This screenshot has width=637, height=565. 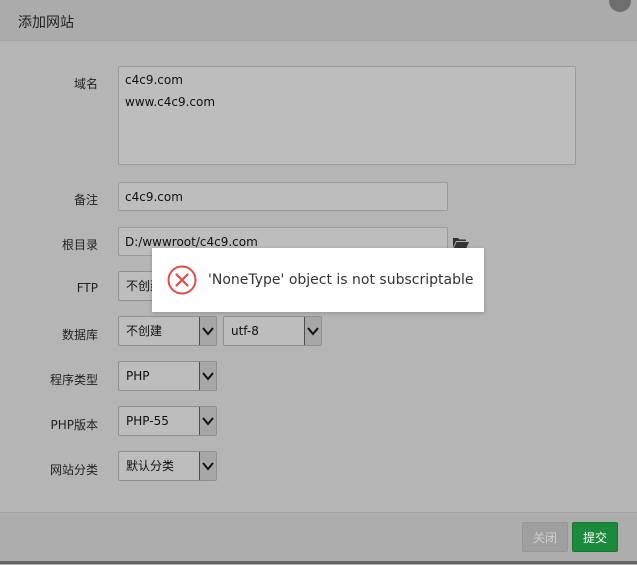 What do you see at coordinates (154, 80) in the screenshot?
I see `domain-line: c4c9.com` at bounding box center [154, 80].